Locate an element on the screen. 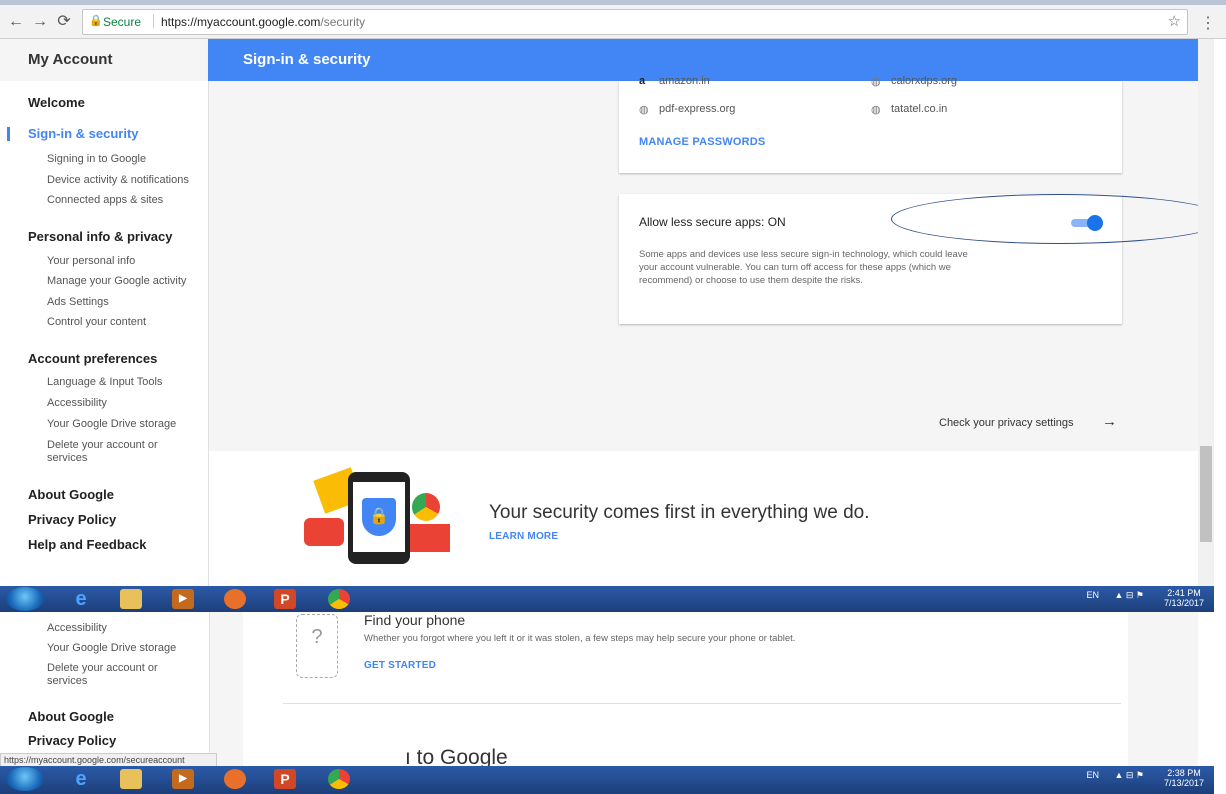 The image size is (1226, 794). site-item: calorxdps.org is located at coordinates (924, 81).